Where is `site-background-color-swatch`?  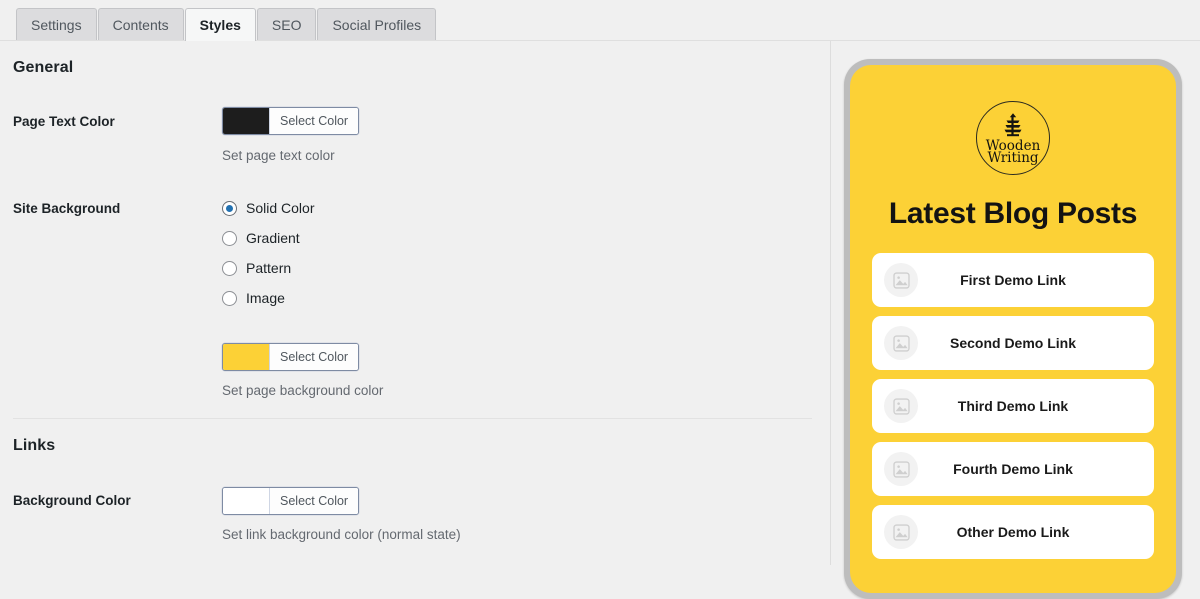
site-background-color-swatch is located at coordinates (246, 357).